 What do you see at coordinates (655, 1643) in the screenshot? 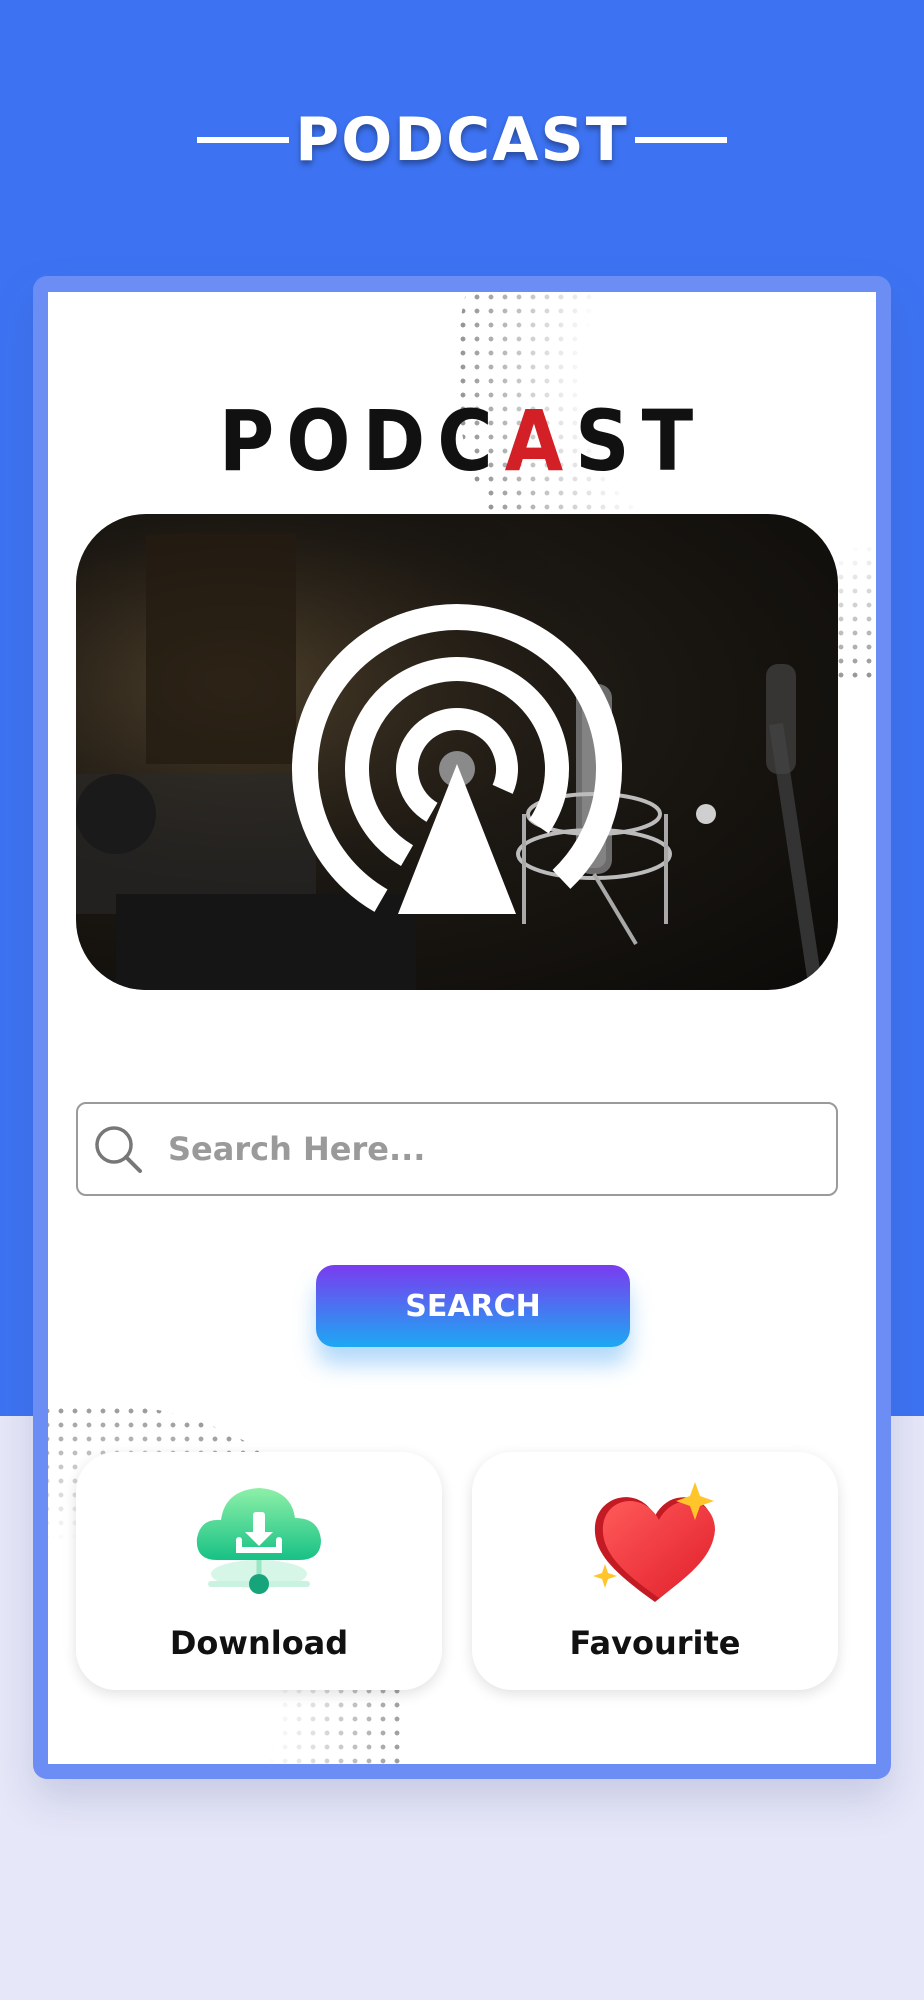
I see `favourite-label: Favourite` at bounding box center [655, 1643].